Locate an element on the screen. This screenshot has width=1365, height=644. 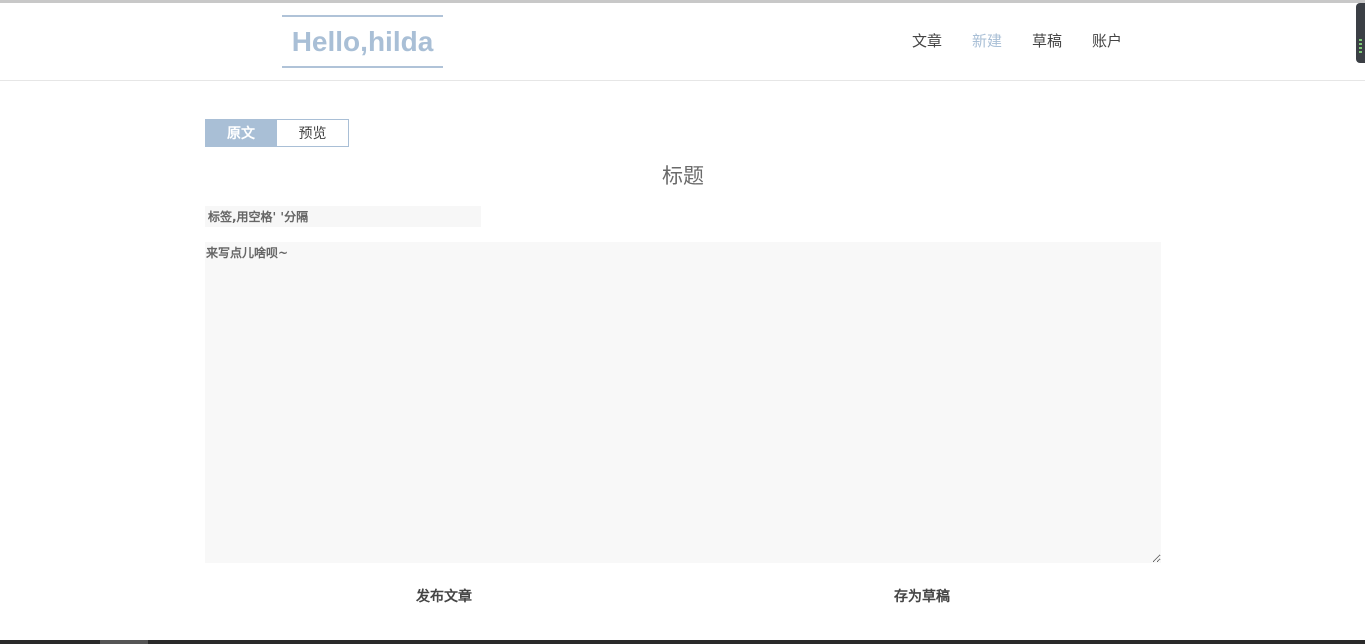
nav-item-articles: 文章 is located at coordinates (927, 41).